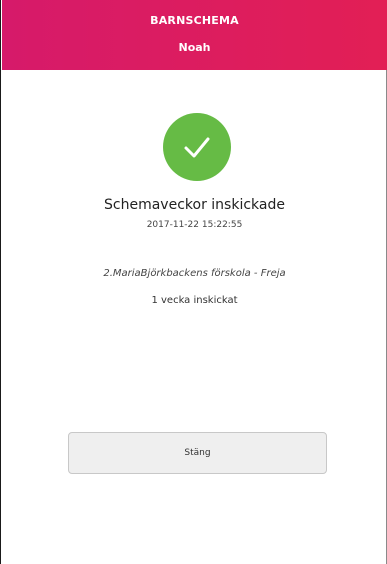 This screenshot has height=564, width=387. I want to click on checkmark-icon, so click(197, 147).